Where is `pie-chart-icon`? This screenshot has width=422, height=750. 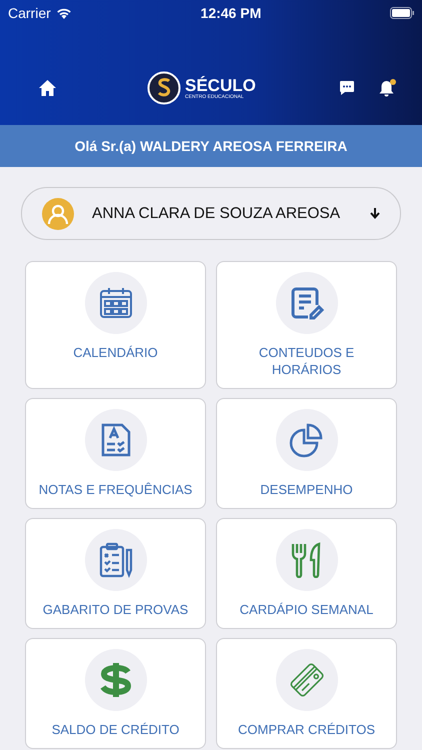
pie-chart-icon is located at coordinates (306, 440).